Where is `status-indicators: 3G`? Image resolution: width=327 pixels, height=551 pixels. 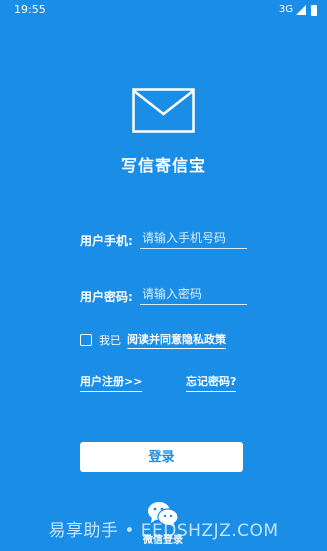
status-indicators: 3G is located at coordinates (298, 10).